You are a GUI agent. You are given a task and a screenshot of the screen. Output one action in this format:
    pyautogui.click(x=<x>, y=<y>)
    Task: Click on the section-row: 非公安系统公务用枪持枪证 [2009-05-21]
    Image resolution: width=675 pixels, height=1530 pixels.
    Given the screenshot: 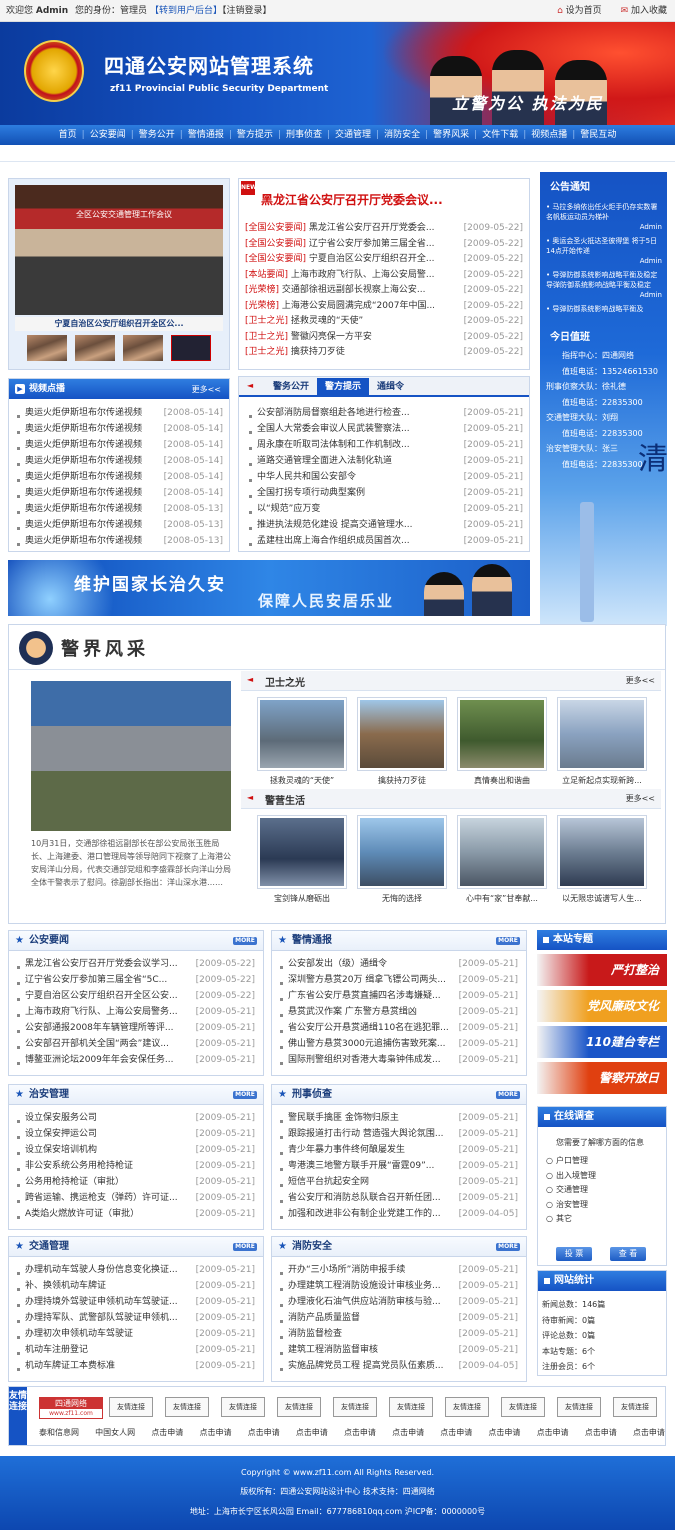 What is the action you would take?
    pyautogui.click(x=136, y=1166)
    